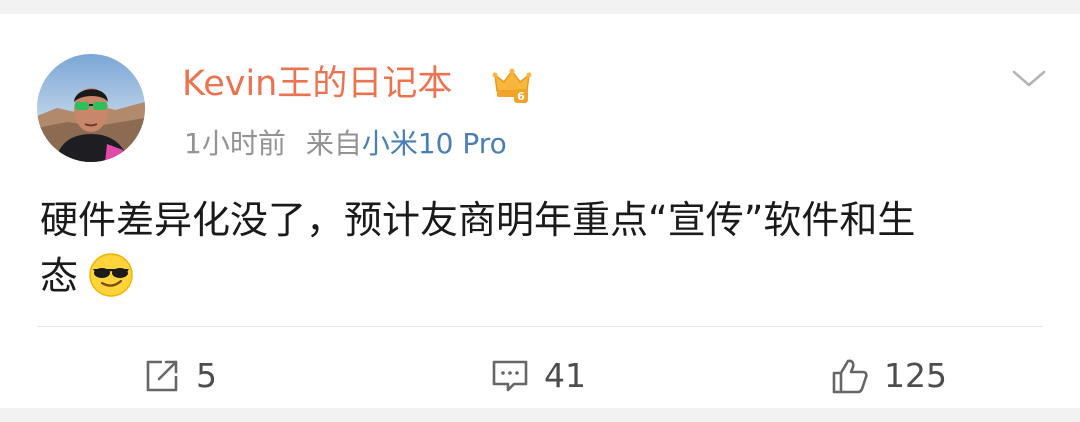  What do you see at coordinates (565, 375) in the screenshot?
I see `comment-count: 41` at bounding box center [565, 375].